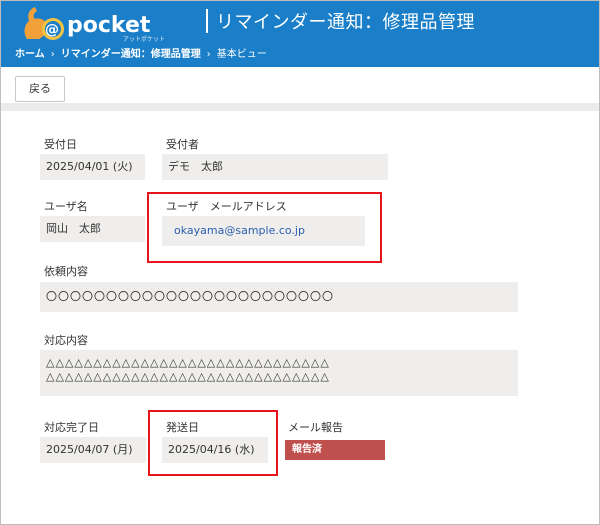 The height and width of the screenshot is (525, 600). Describe the element at coordinates (92, 229) in the screenshot. I see `user-name-field: 岡山 太郎` at that location.